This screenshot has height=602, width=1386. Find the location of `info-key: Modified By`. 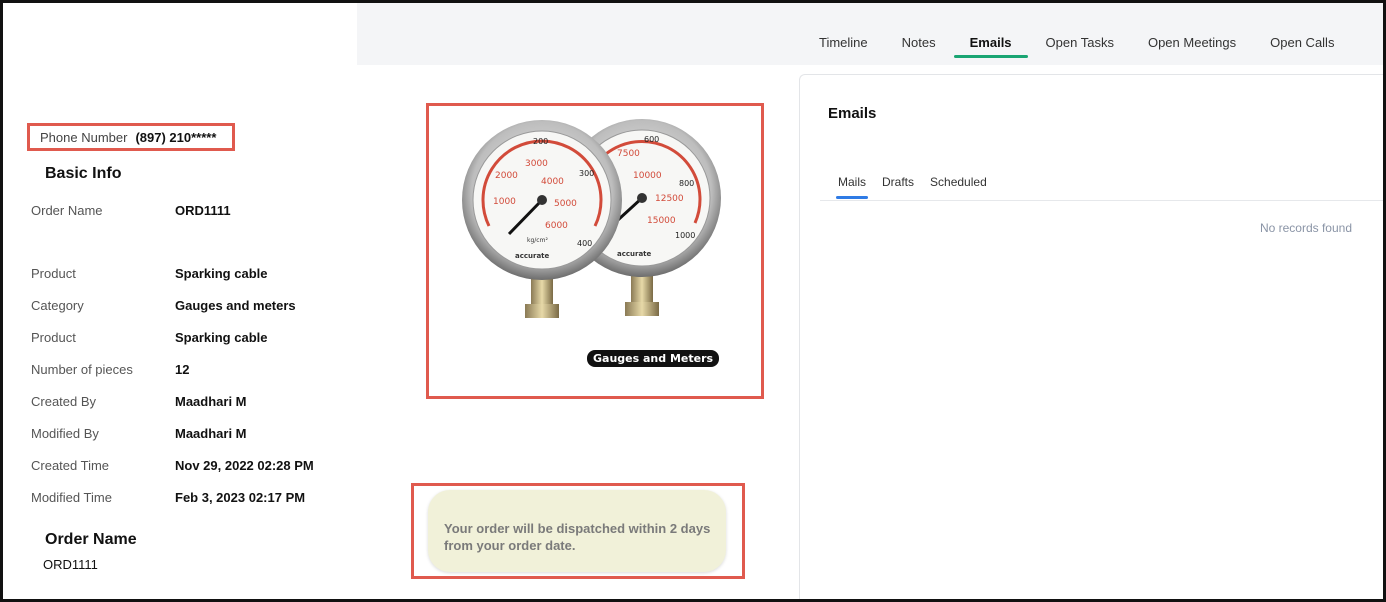

info-key: Modified By is located at coordinates (65, 433).